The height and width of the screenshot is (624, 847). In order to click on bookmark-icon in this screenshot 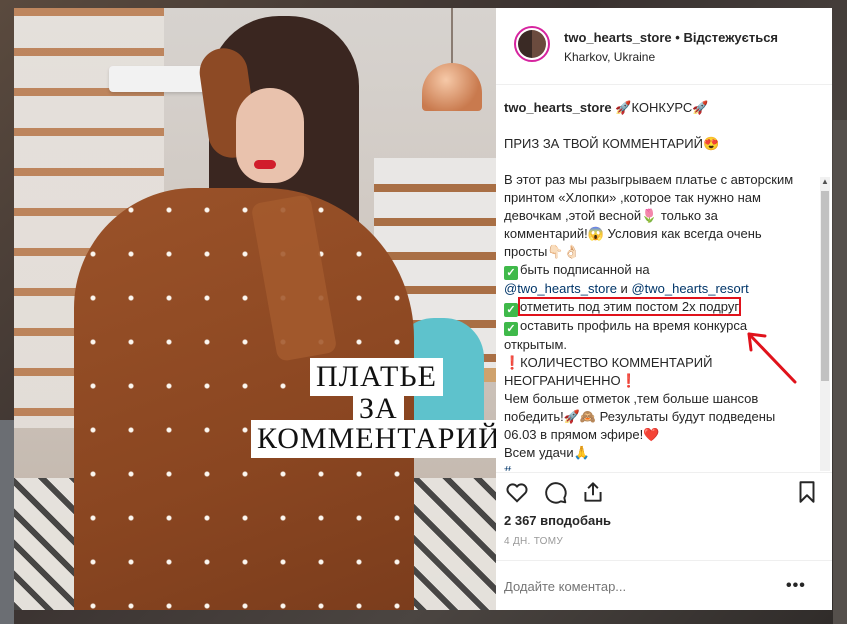, I will do `click(807, 492)`.